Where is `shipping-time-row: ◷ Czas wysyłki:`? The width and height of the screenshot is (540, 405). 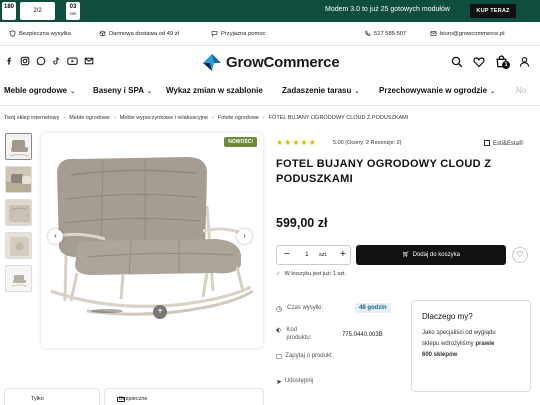 shipping-time-row: ◷ Czas wysyłki: is located at coordinates (299, 309).